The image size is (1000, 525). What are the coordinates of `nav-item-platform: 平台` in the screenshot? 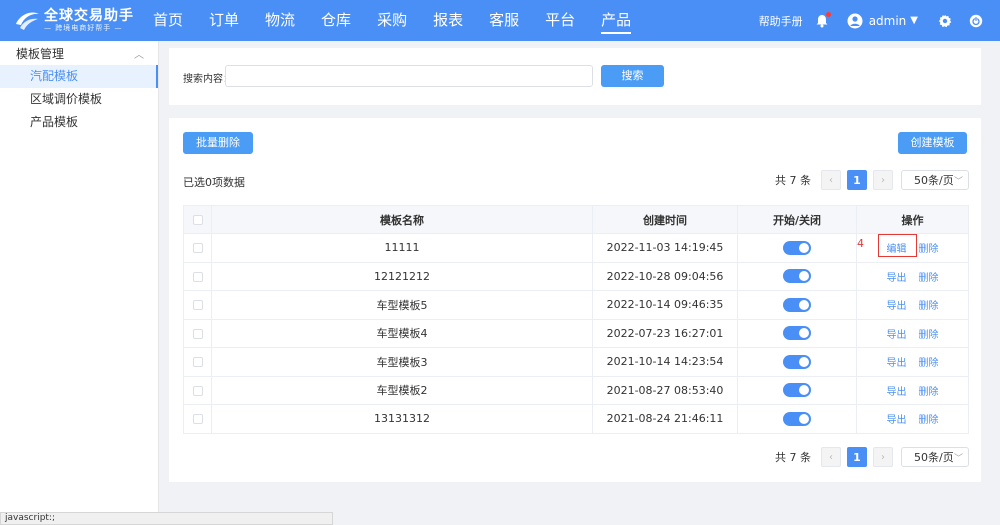 It's located at (560, 20).